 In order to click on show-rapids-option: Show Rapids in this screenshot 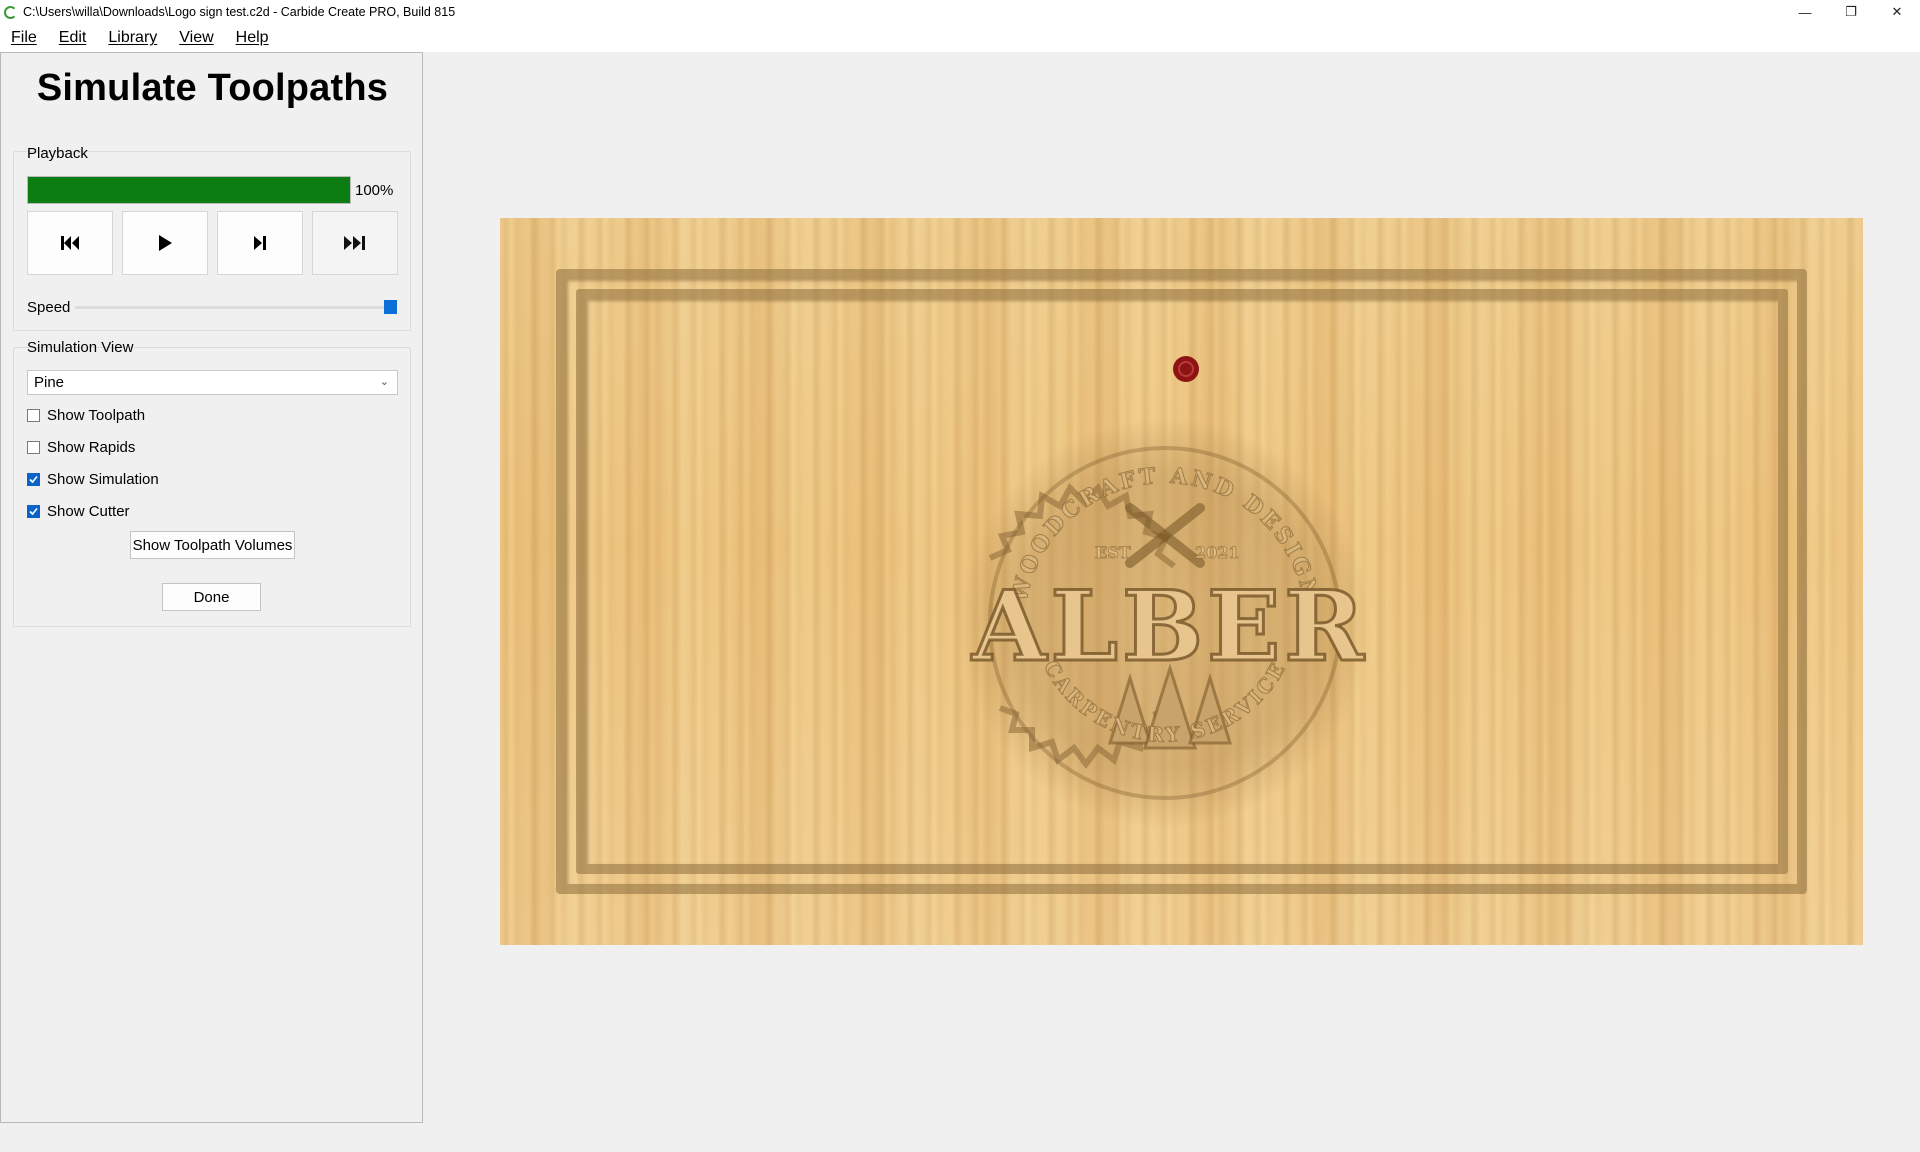, I will do `click(81, 447)`.